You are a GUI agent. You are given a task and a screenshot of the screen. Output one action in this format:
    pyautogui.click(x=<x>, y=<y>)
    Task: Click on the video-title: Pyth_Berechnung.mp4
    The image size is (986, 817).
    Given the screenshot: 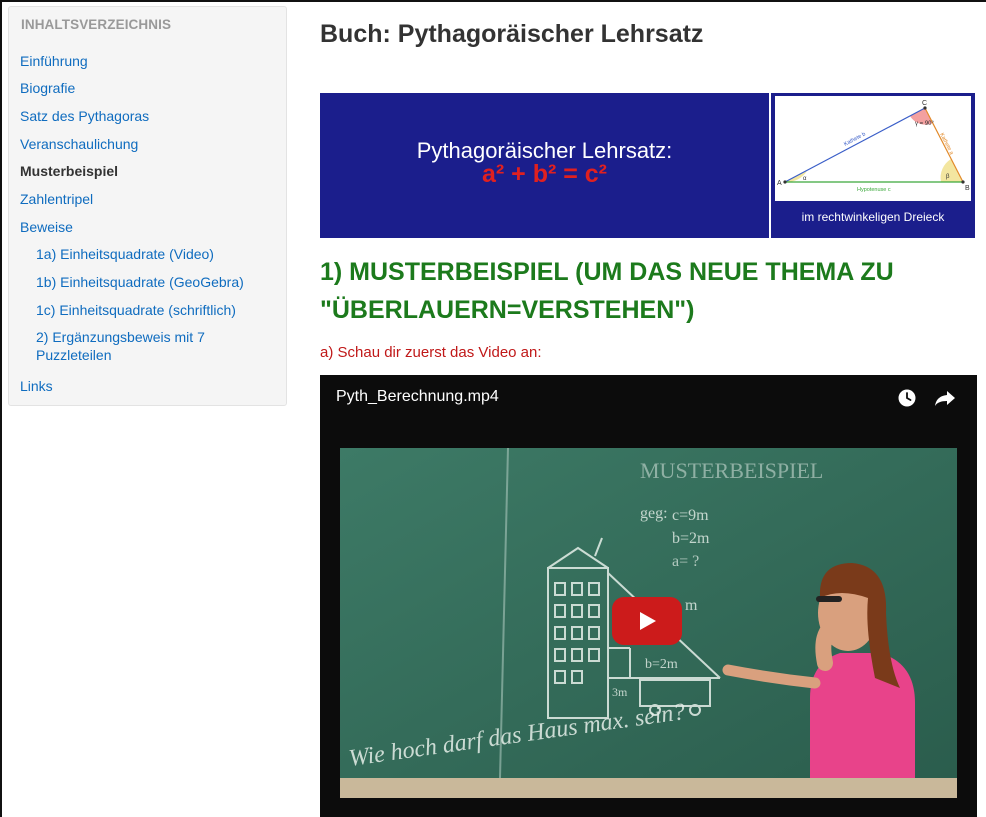 What is the action you would take?
    pyautogui.click(x=417, y=397)
    